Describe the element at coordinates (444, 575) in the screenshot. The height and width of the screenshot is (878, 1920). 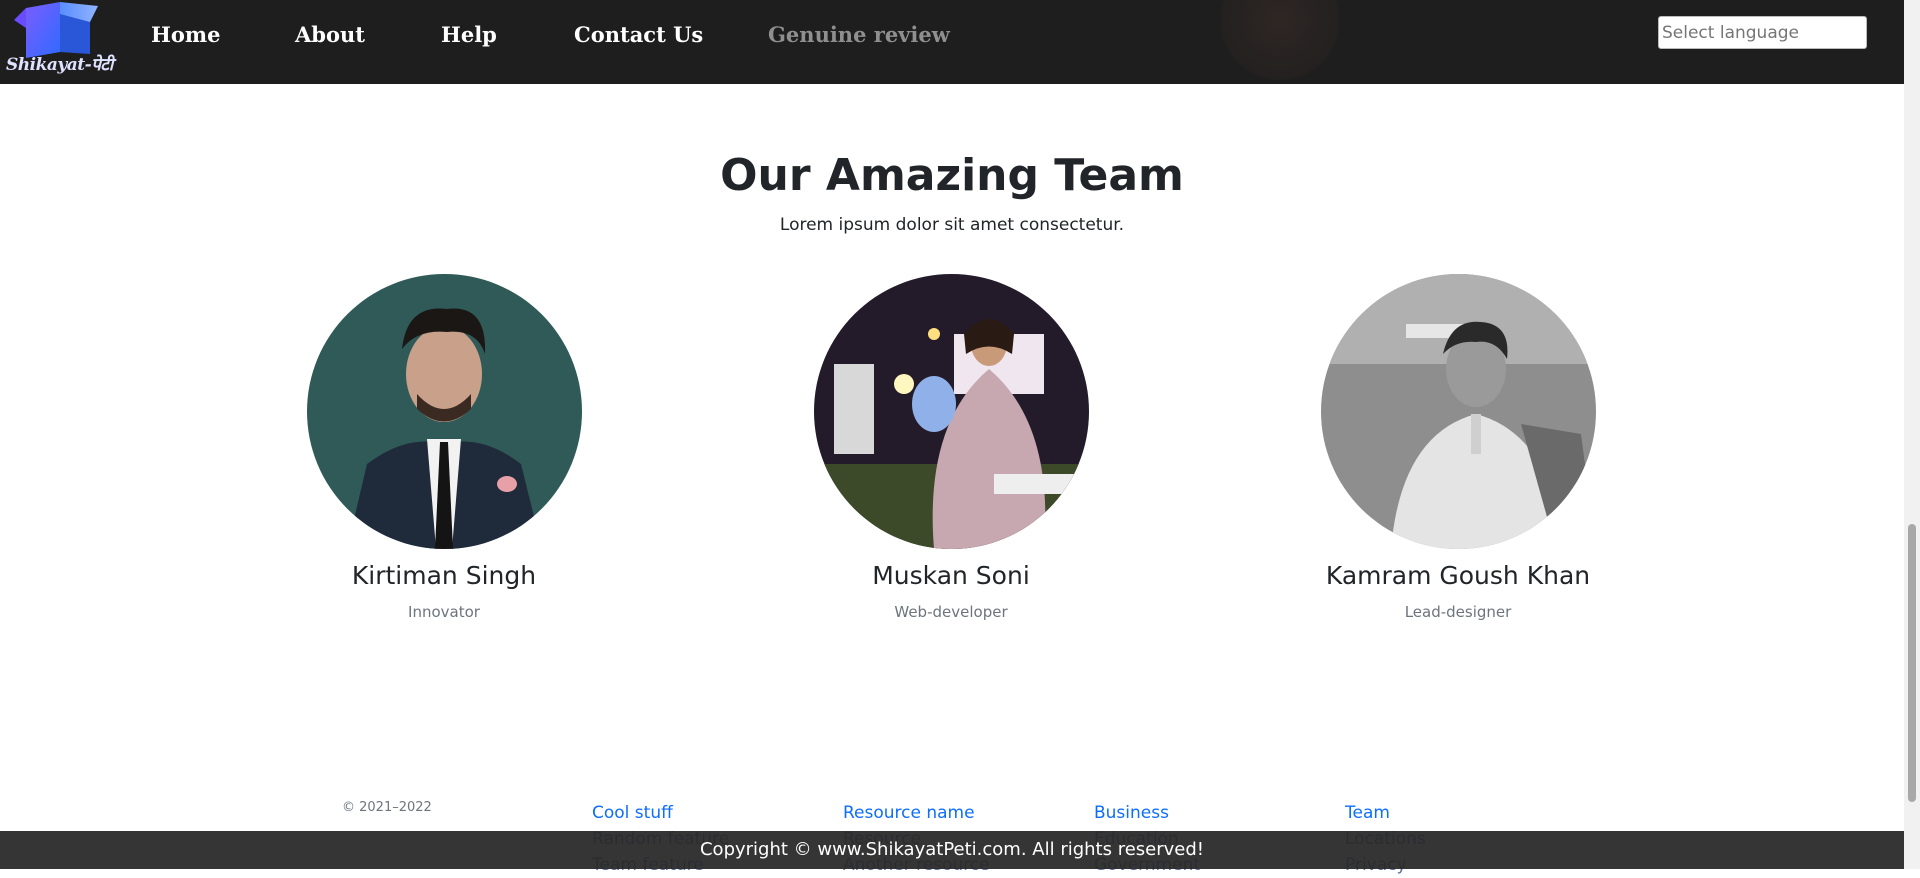
I see `member-name: Kirtiman Singh` at that location.